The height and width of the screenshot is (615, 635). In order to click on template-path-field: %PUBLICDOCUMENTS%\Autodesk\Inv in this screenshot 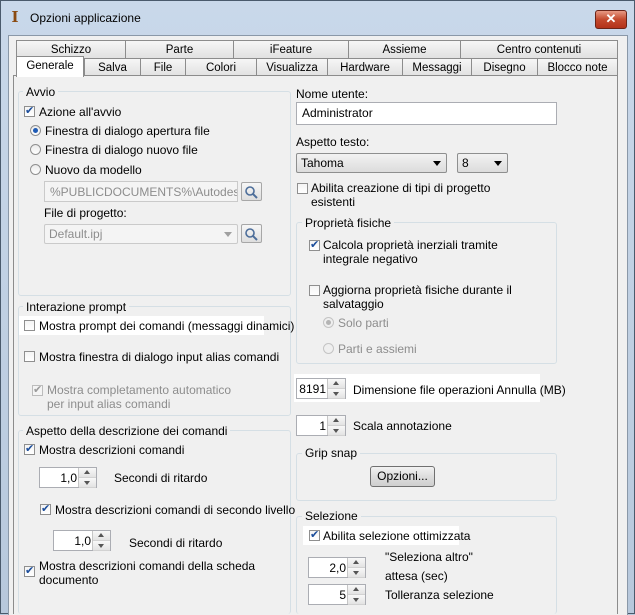, I will do `click(141, 191)`.